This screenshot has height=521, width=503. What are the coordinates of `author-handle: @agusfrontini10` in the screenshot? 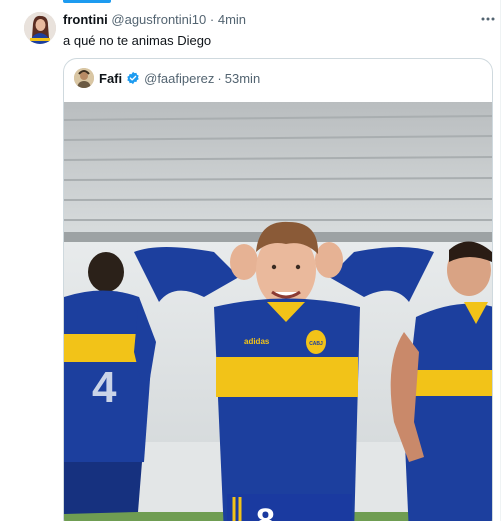 It's located at (158, 19).